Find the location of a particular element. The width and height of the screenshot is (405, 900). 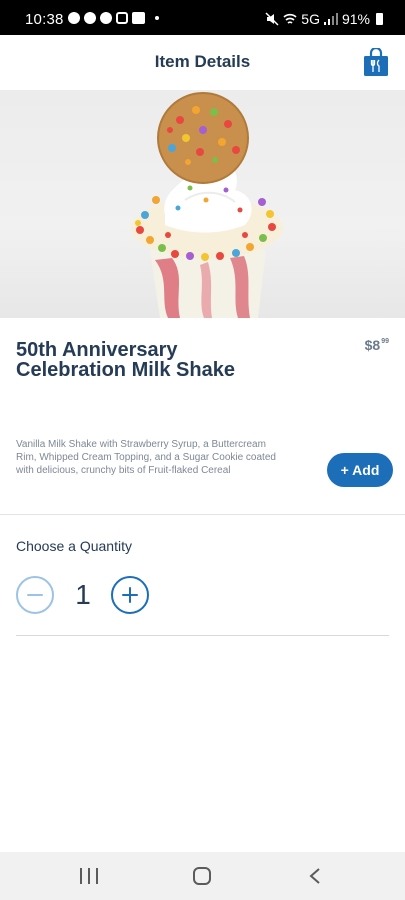

recents-icon is located at coordinates (89, 876).